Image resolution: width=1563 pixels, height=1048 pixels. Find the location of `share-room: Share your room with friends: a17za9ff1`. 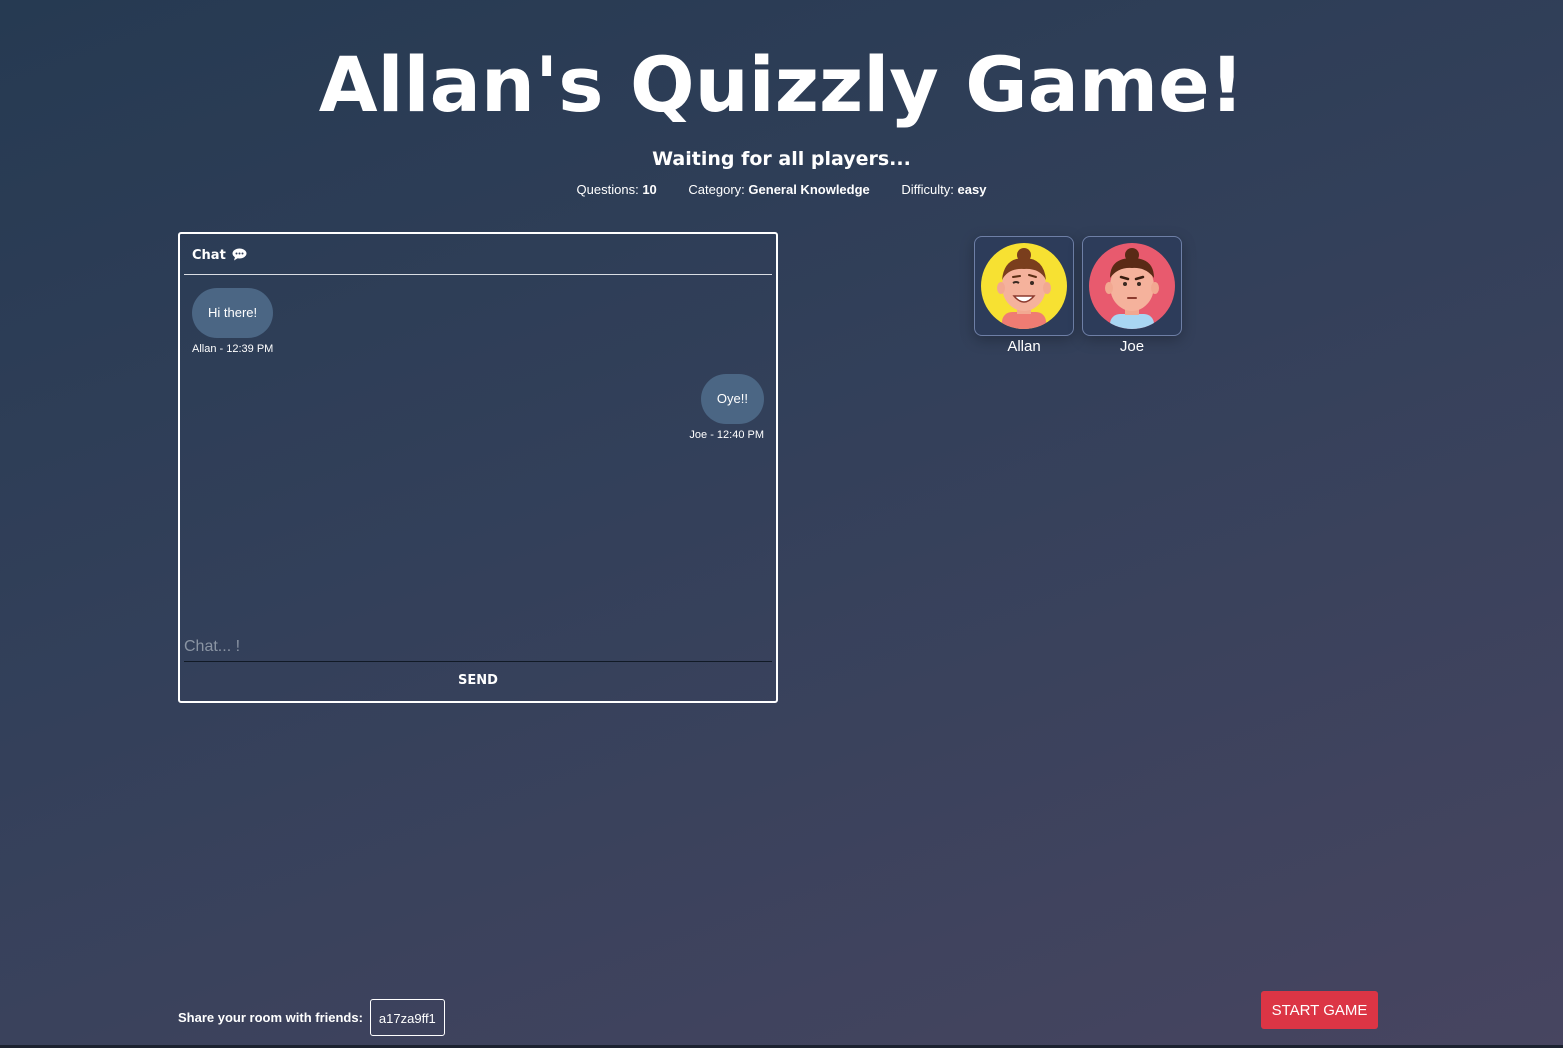

share-room: Share your room with friends: a17za9ff1 is located at coordinates (311, 1017).